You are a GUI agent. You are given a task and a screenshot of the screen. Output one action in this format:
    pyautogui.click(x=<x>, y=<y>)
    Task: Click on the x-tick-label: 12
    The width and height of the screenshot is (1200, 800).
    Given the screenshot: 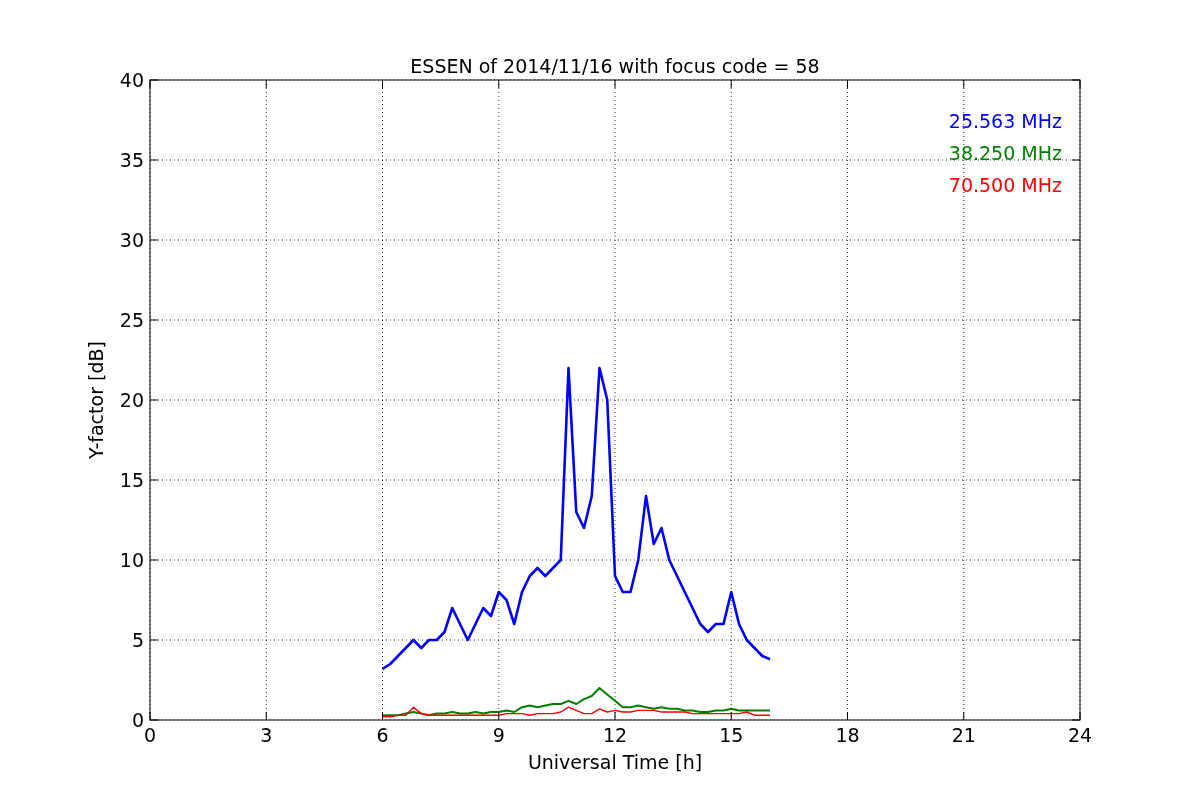 What is the action you would take?
    pyautogui.click(x=615, y=735)
    